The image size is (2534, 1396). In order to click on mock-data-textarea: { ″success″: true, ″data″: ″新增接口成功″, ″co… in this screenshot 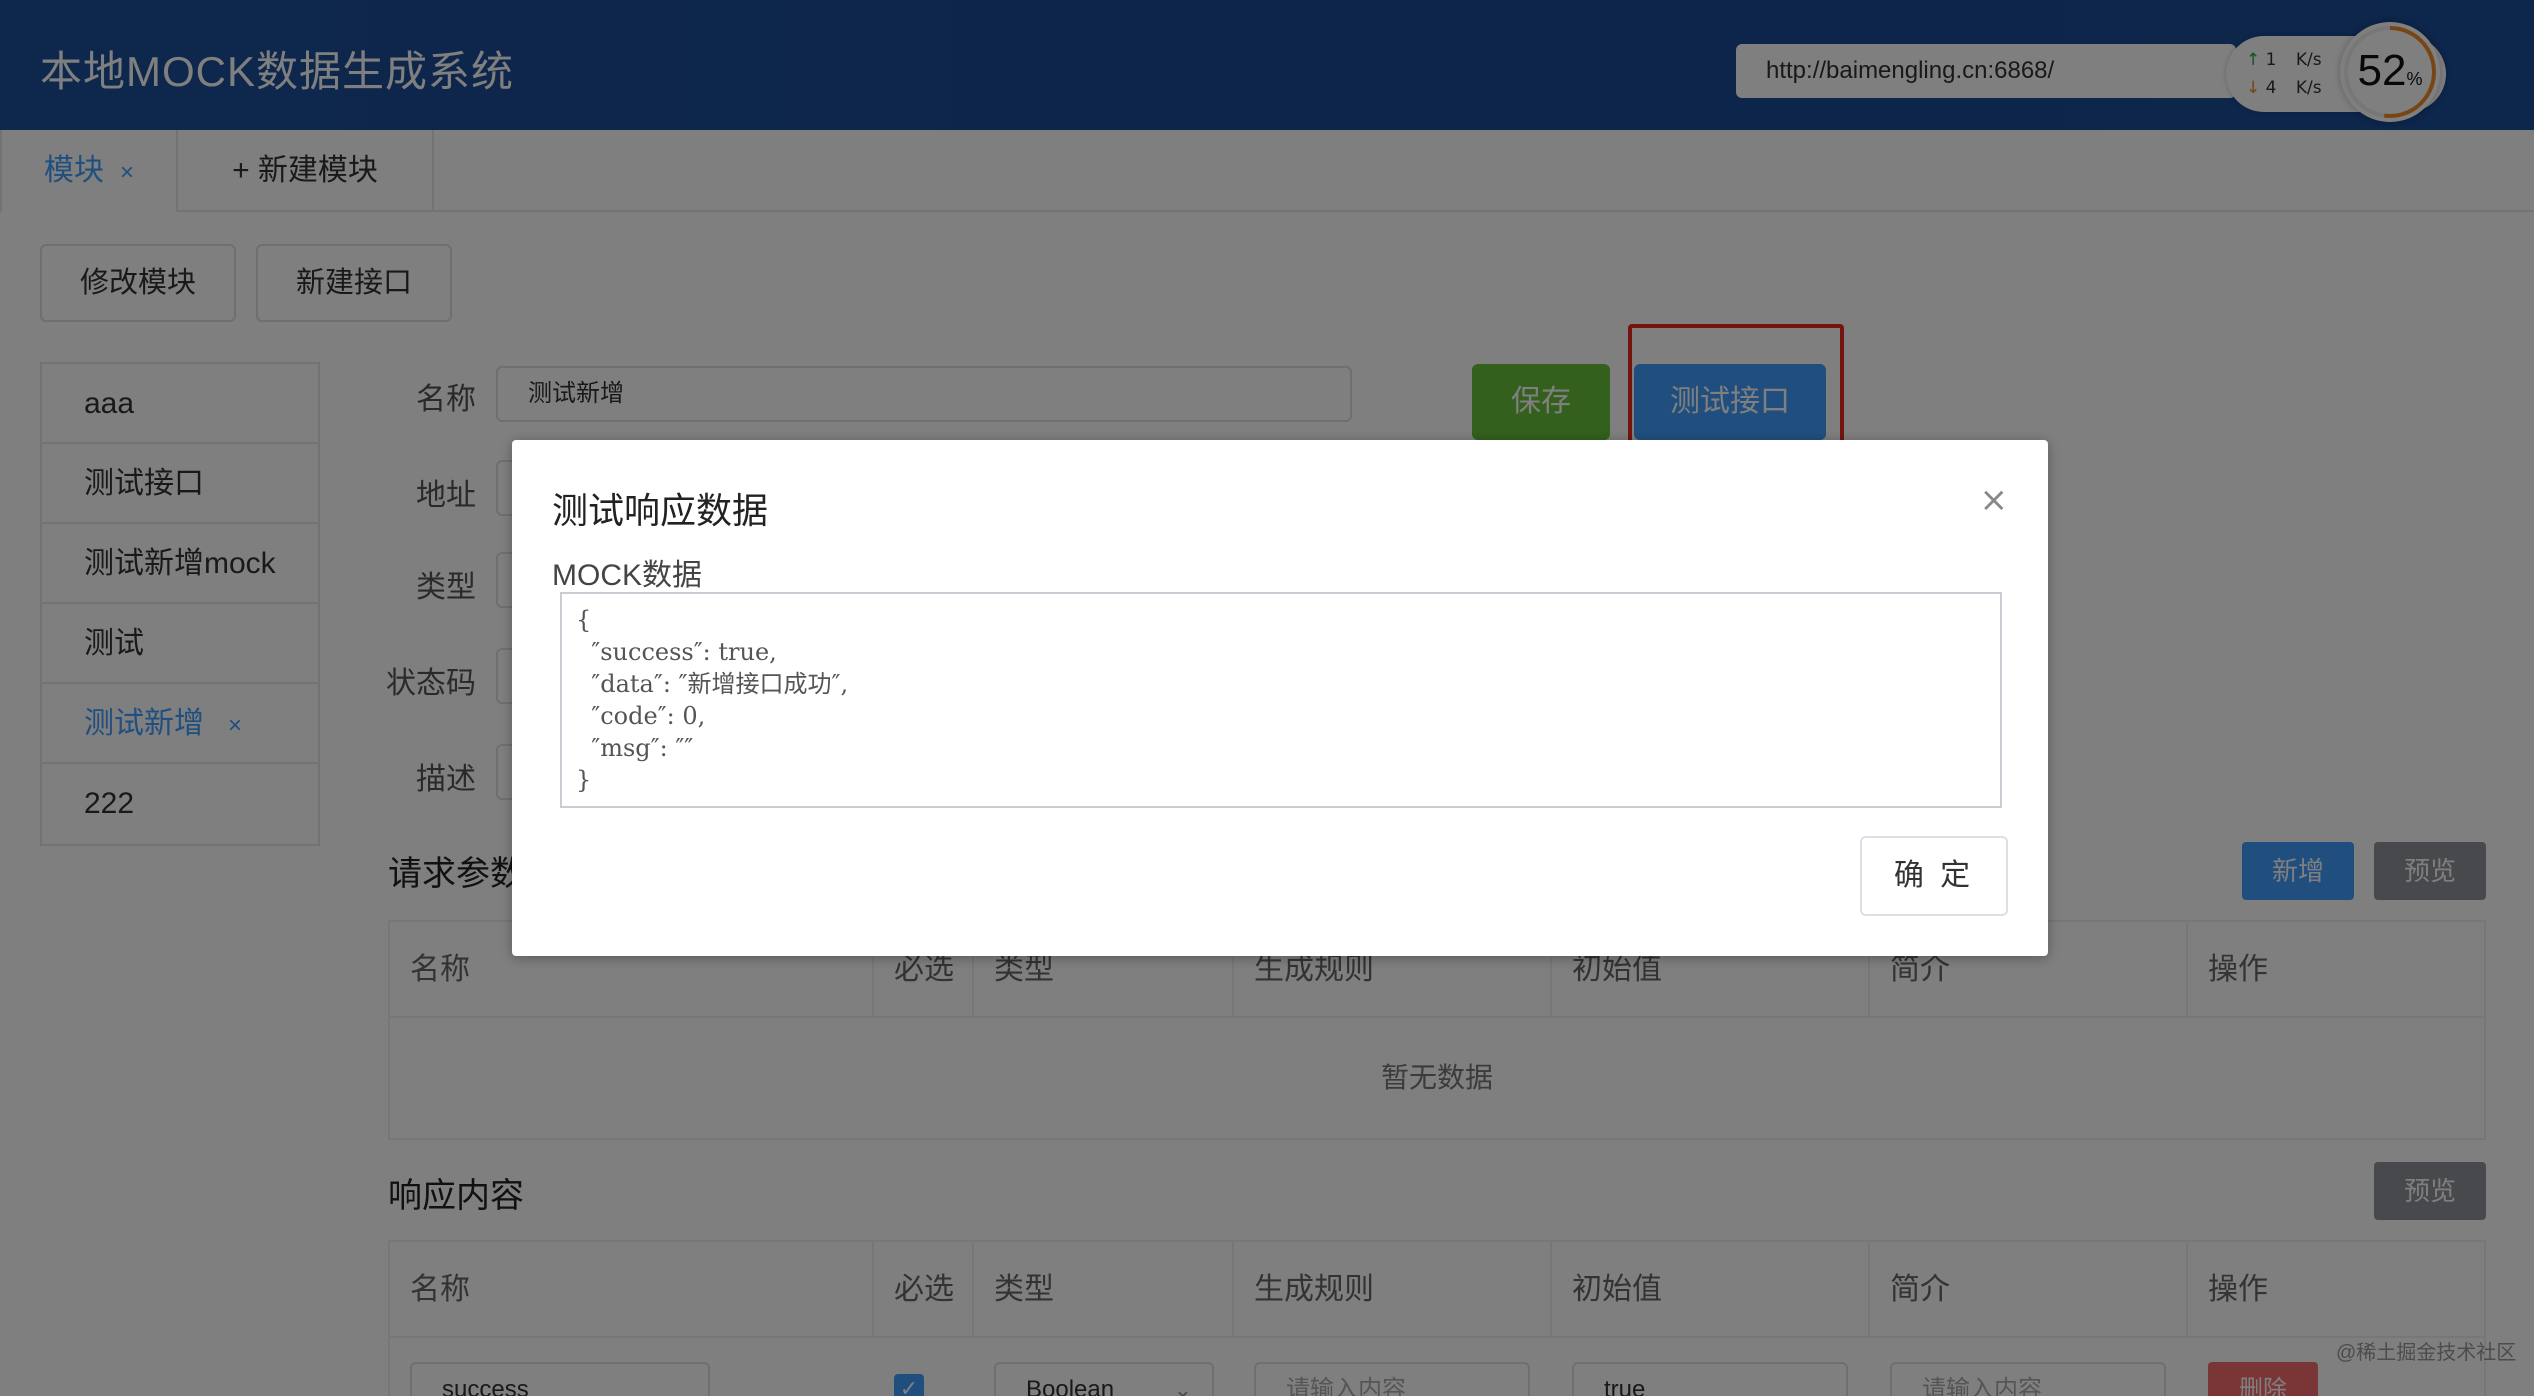, I will do `click(1281, 700)`.